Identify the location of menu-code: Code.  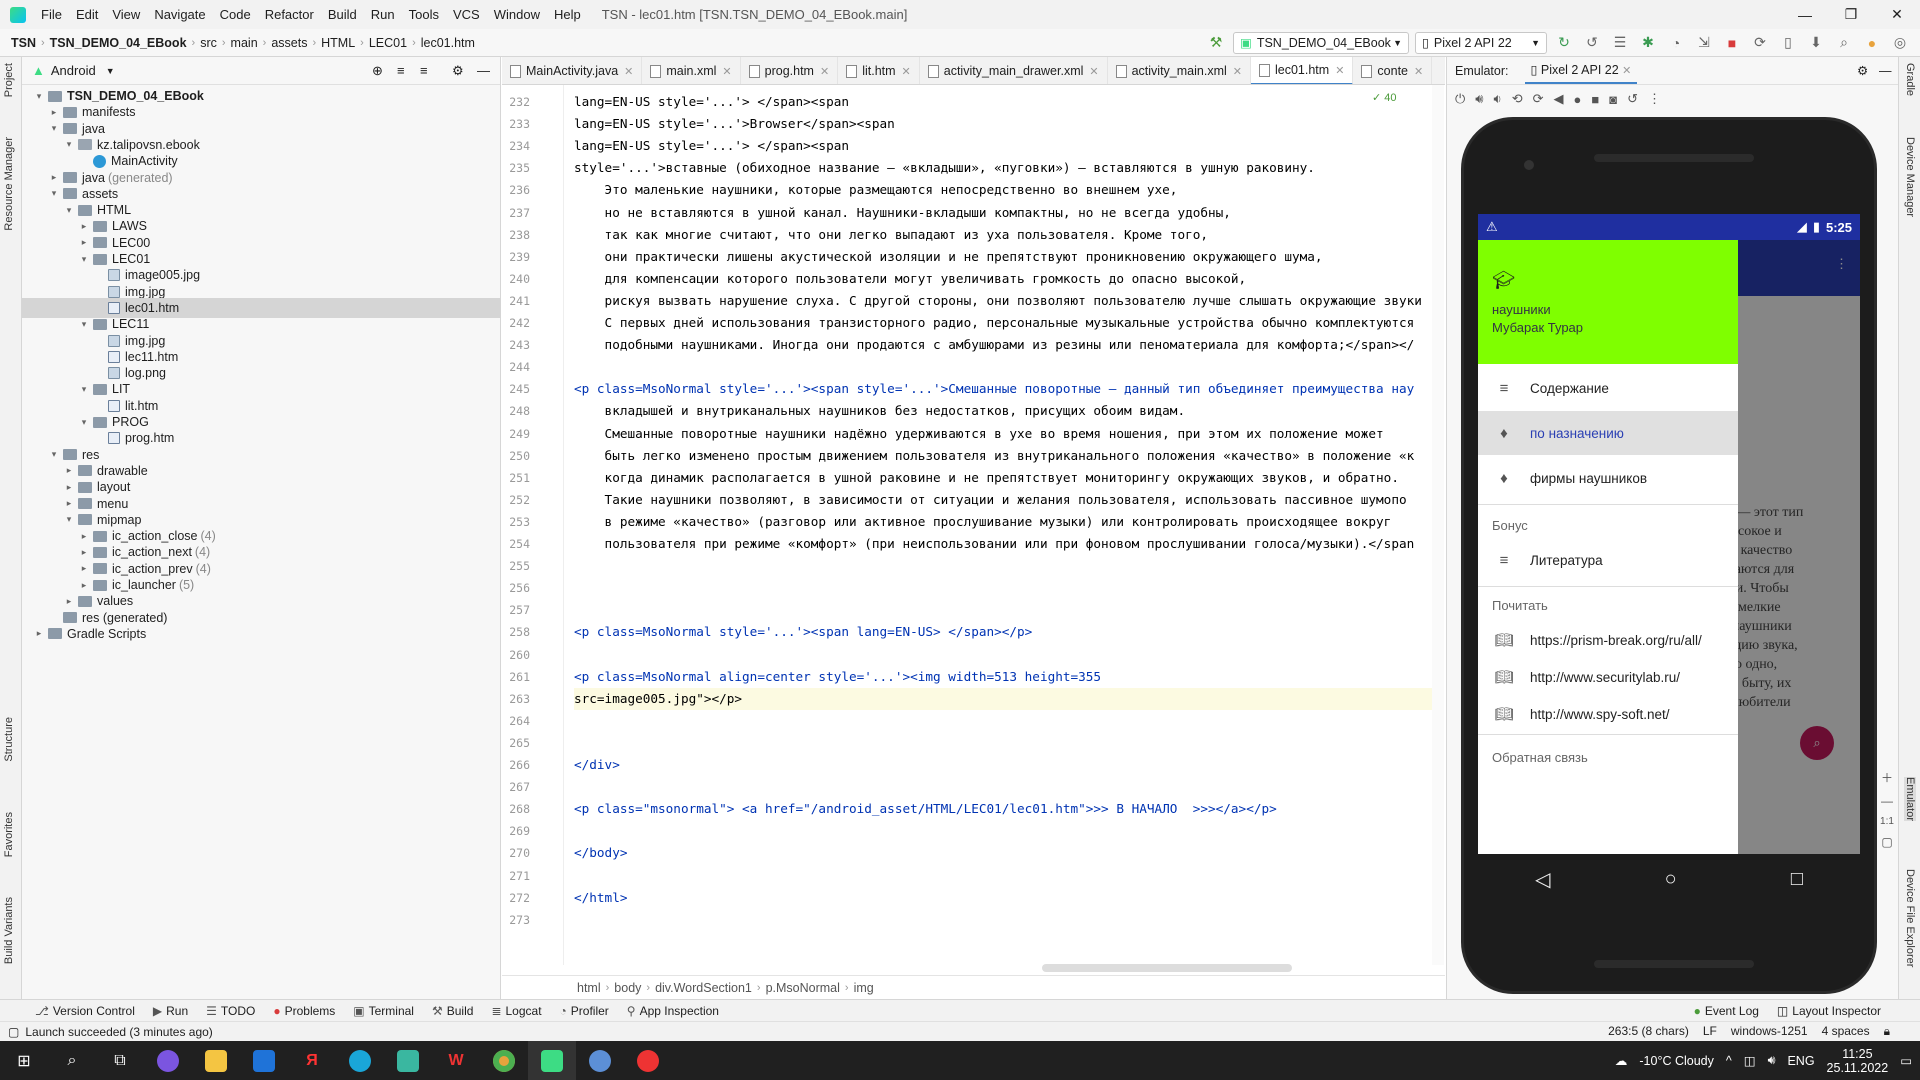
(235, 14).